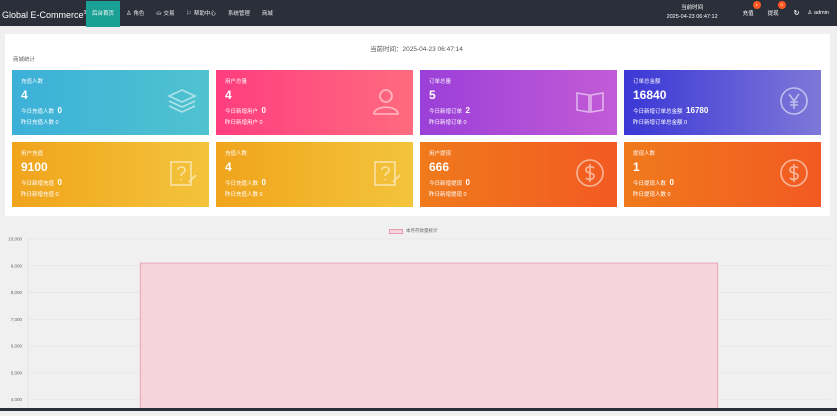 The width and height of the screenshot is (837, 416). What do you see at coordinates (17, 265) in the screenshot?
I see `y-tick-label: 9,000` at bounding box center [17, 265].